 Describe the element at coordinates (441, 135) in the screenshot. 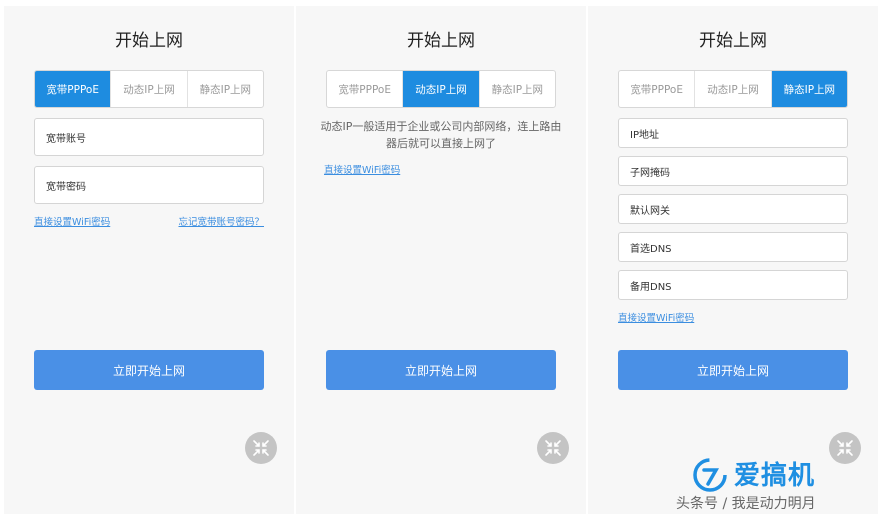

I see `dynamic-ip-description: 动态IP一般适用于企业或公司内部网络，连上路由器后就可以直接上网了` at that location.